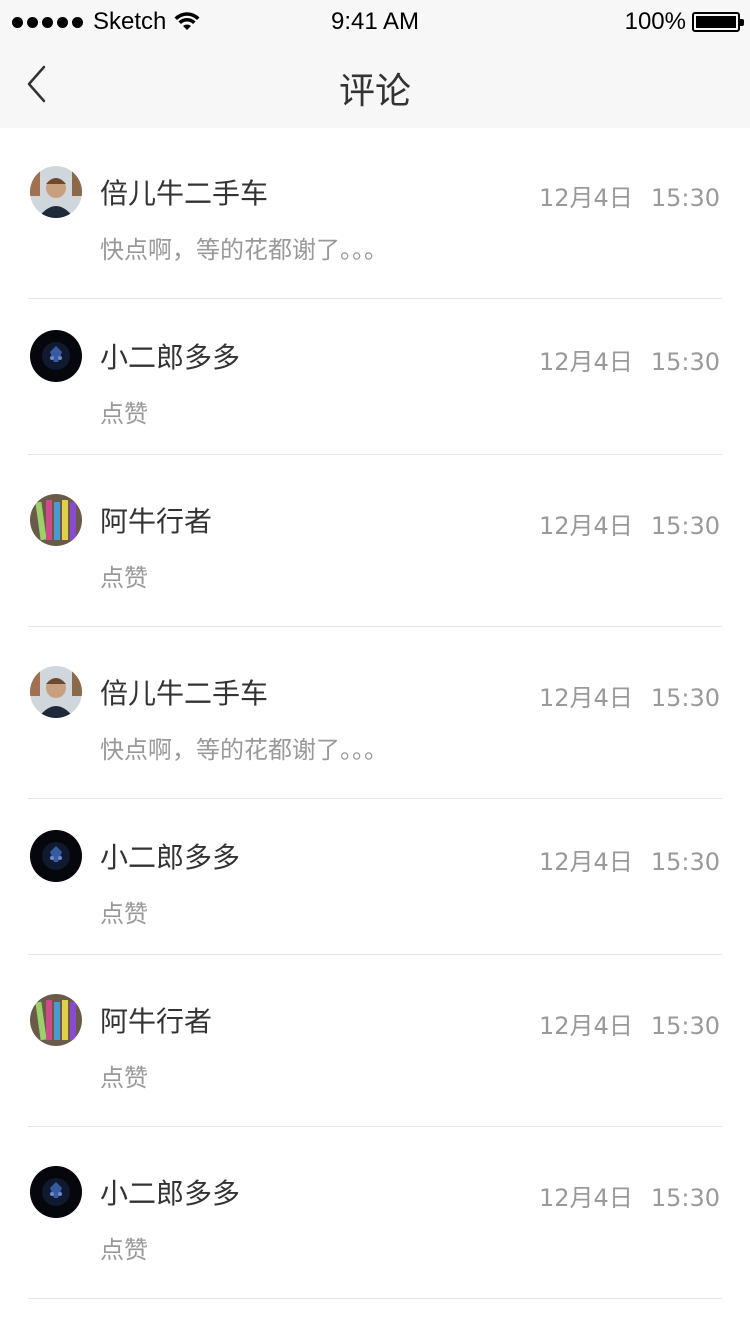 The width and height of the screenshot is (750, 1334). Describe the element at coordinates (718, 22) in the screenshot. I see `battery-icon` at that location.